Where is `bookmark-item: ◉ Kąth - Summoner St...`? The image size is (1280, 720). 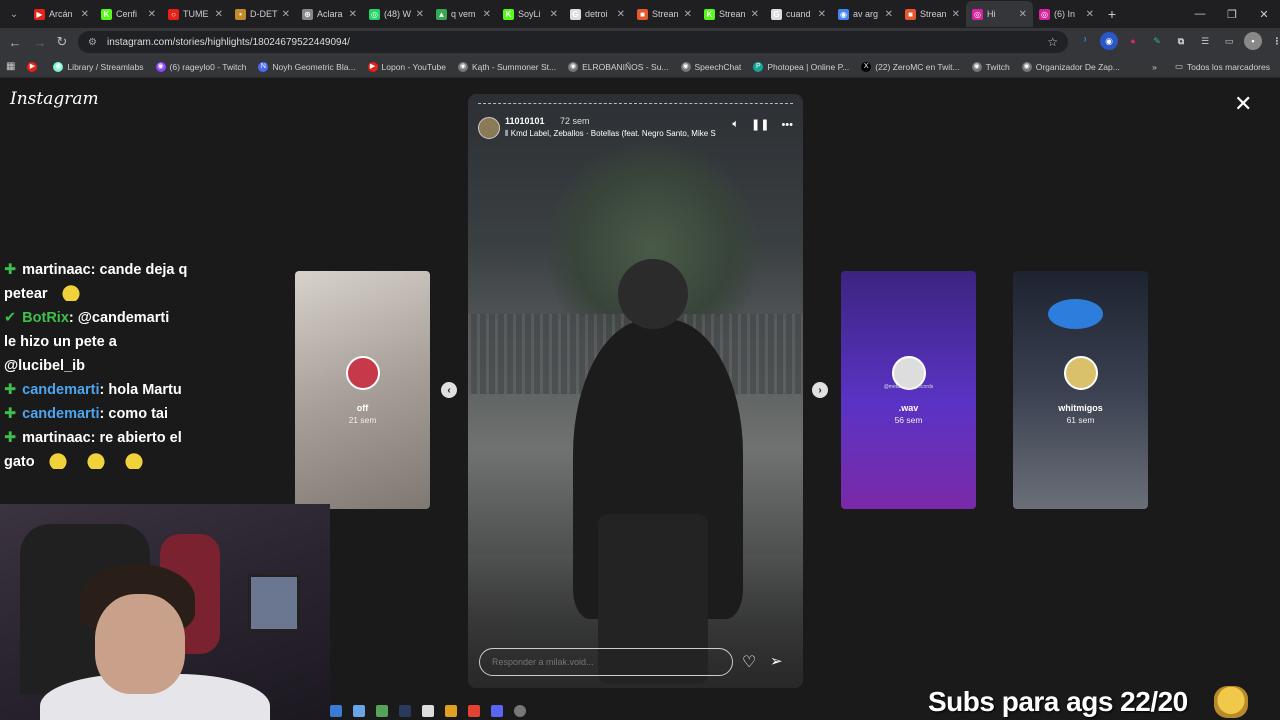
bookmark-item: ◉ Kąth - Summoner St... is located at coordinates (506, 66).